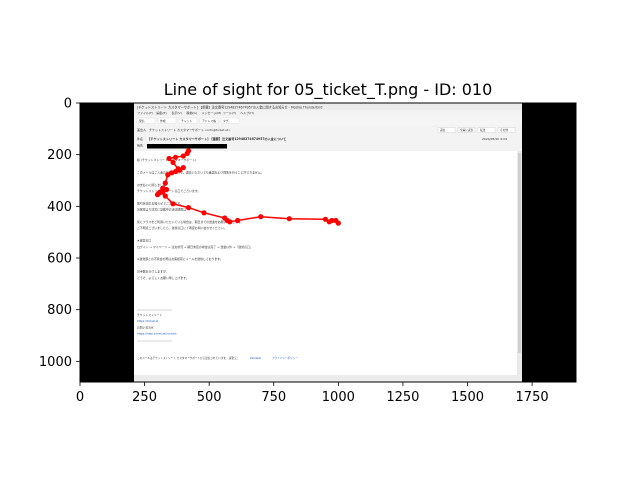 Image resolution: width=640 pixels, height=480 pixels. Describe the element at coordinates (211, 112) in the screenshot. I see `menu-item: メッセージ(M)` at that location.